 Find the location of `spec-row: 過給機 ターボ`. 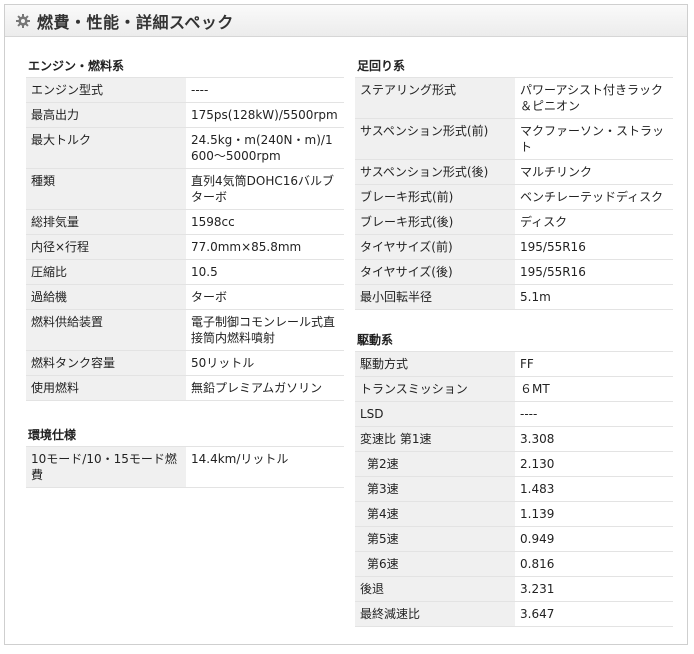

spec-row: 過給機 ターボ is located at coordinates (185, 297).